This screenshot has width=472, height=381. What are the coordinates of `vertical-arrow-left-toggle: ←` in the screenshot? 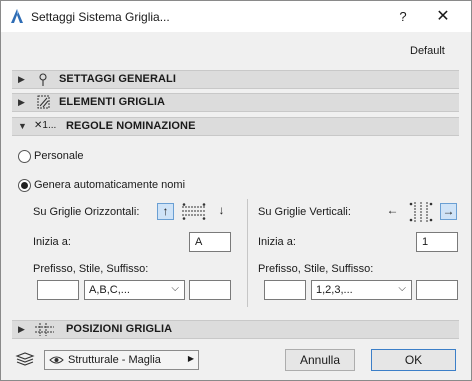 It's located at (392, 211).